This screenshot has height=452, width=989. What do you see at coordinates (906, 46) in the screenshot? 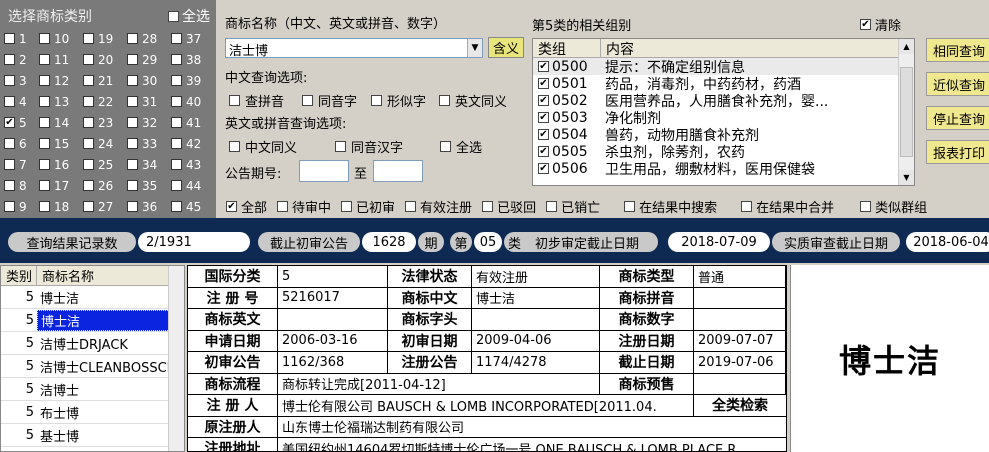
I see `scroll-up-icon: ▲` at bounding box center [906, 46].